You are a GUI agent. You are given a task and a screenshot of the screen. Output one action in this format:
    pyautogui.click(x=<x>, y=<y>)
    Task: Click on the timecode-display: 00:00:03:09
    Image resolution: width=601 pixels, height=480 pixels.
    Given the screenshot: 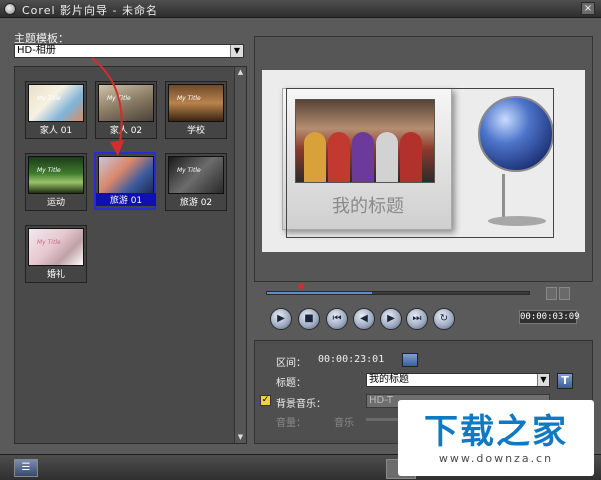 What is the action you would take?
    pyautogui.click(x=549, y=317)
    